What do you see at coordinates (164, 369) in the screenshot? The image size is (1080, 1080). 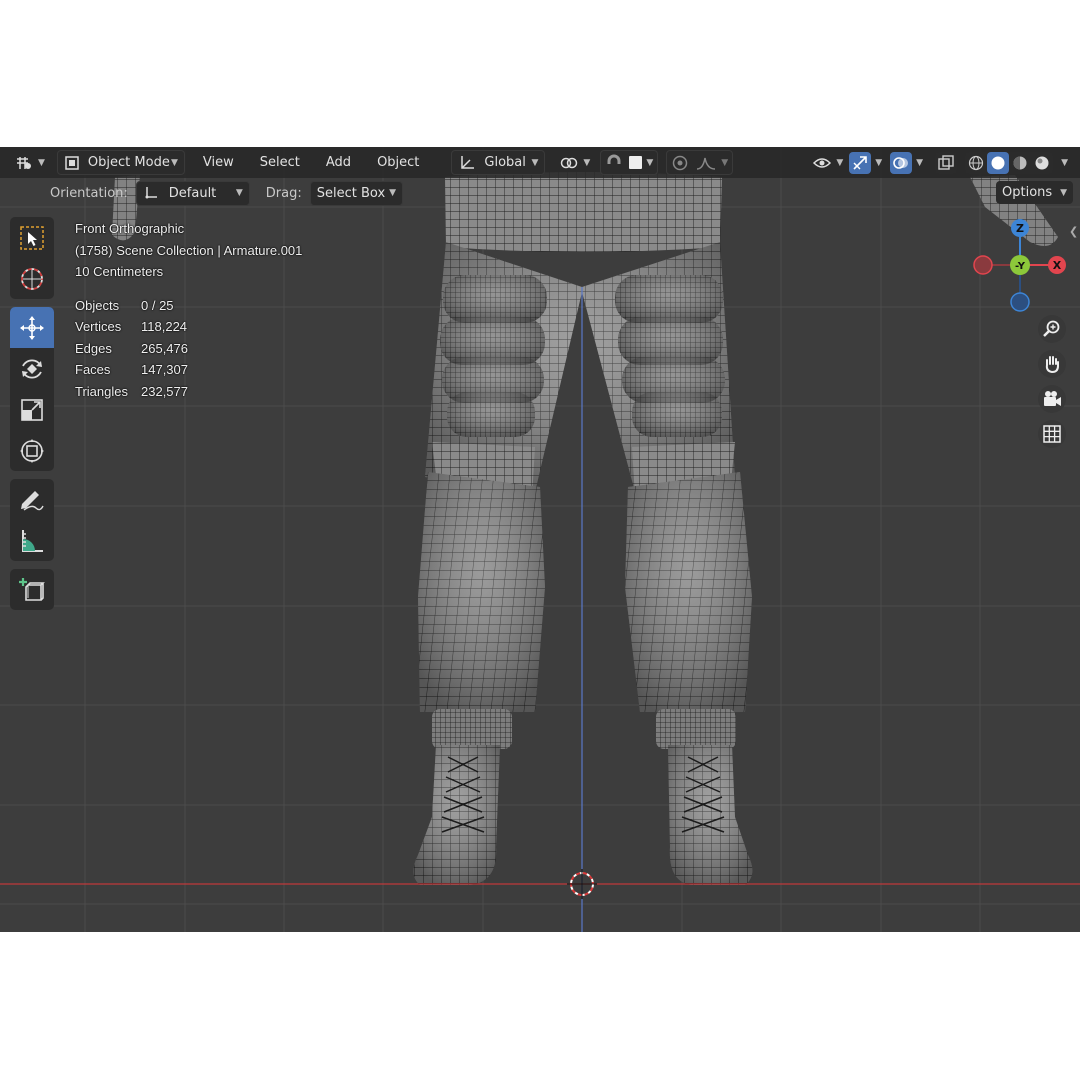 I see `stat-value: 147,307` at bounding box center [164, 369].